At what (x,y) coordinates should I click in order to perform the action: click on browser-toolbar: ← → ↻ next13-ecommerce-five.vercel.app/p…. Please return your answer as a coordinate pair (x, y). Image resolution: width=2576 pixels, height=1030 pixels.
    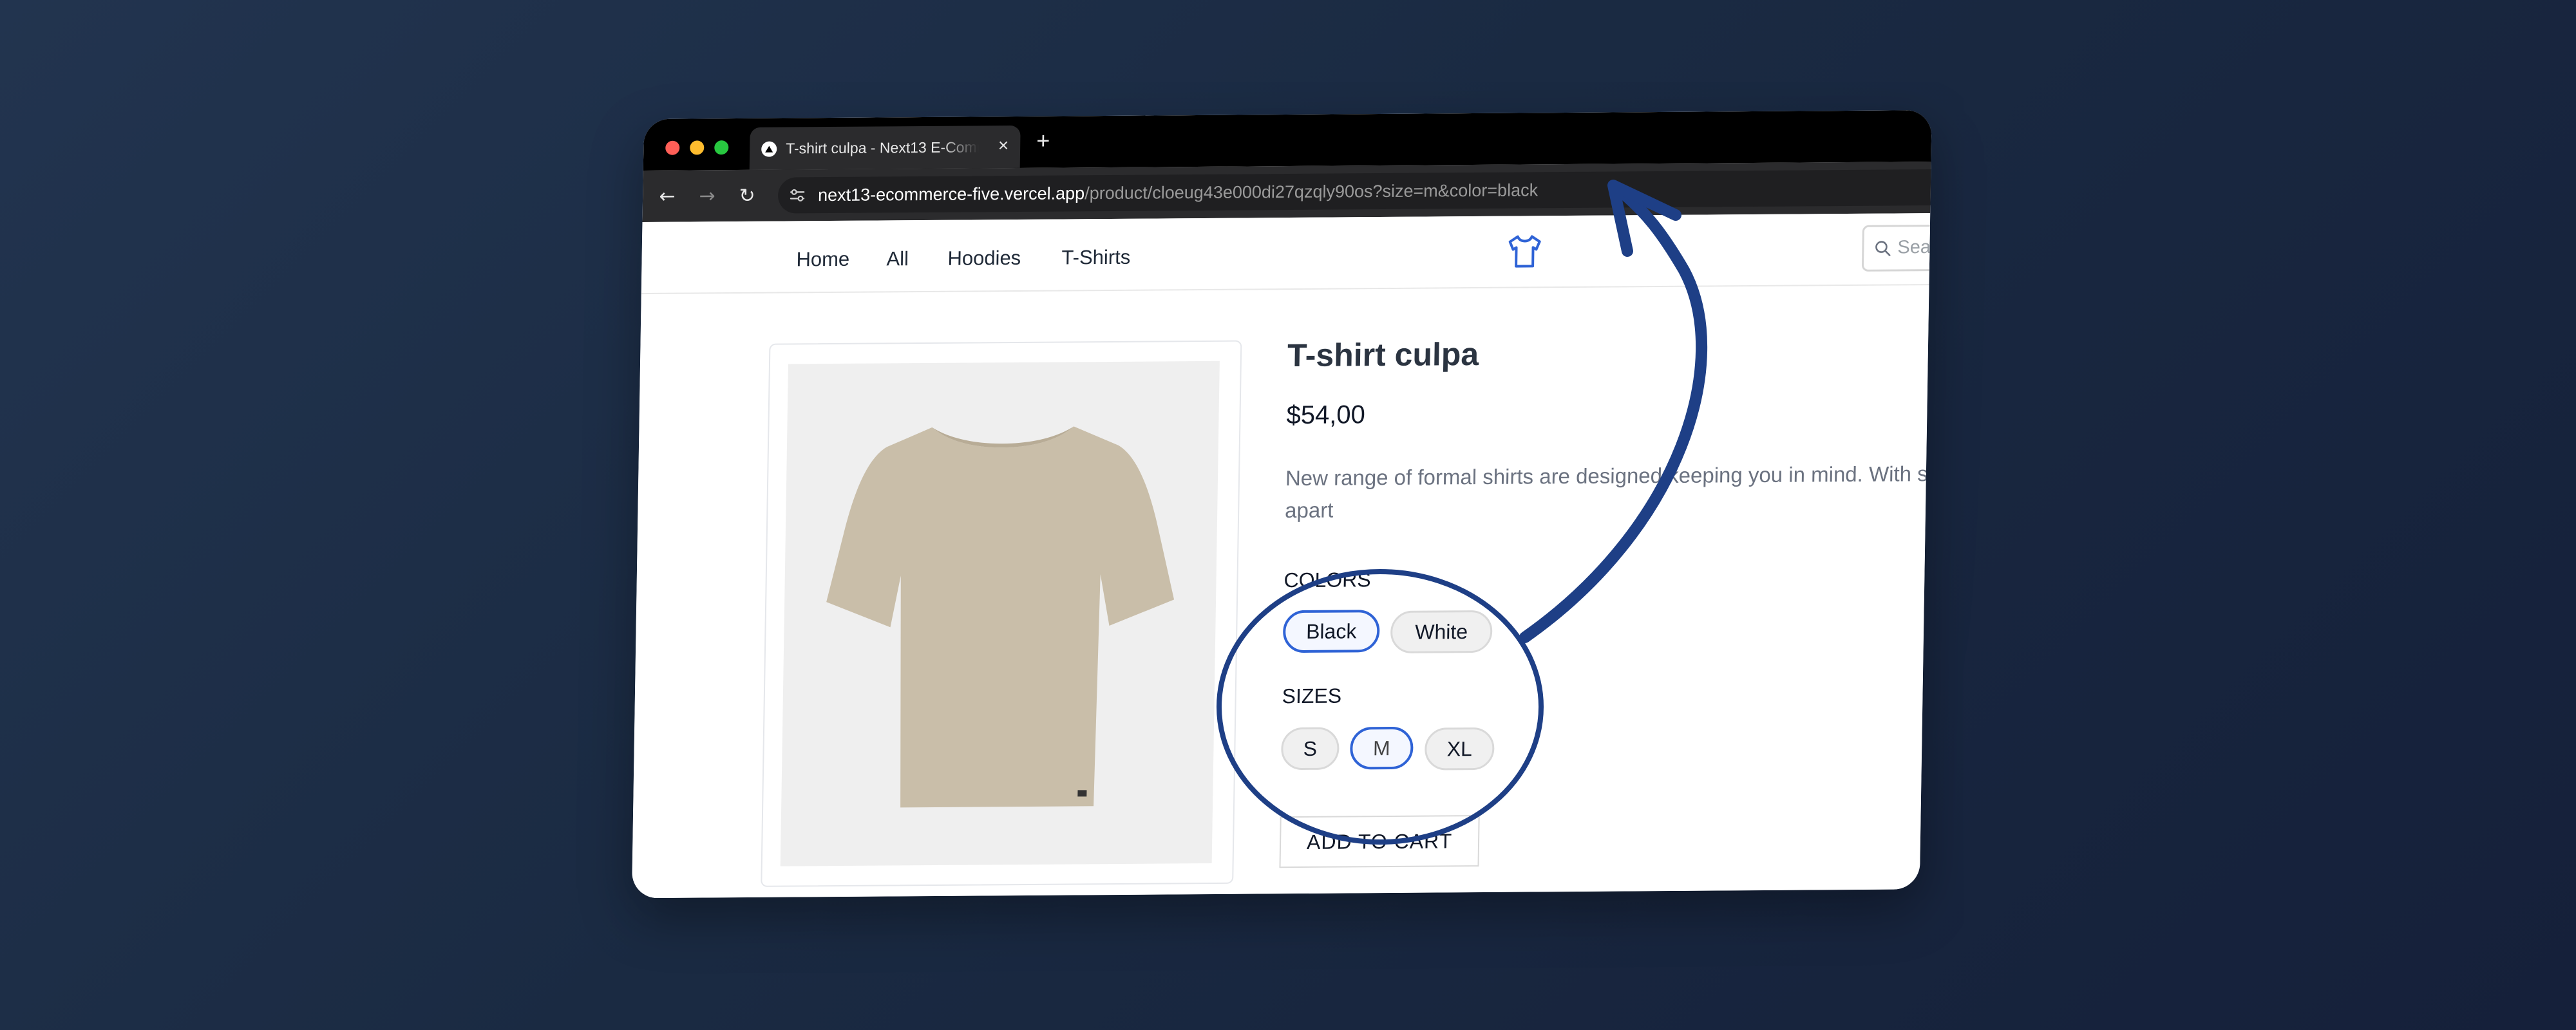
    Looking at the image, I should click on (1287, 193).